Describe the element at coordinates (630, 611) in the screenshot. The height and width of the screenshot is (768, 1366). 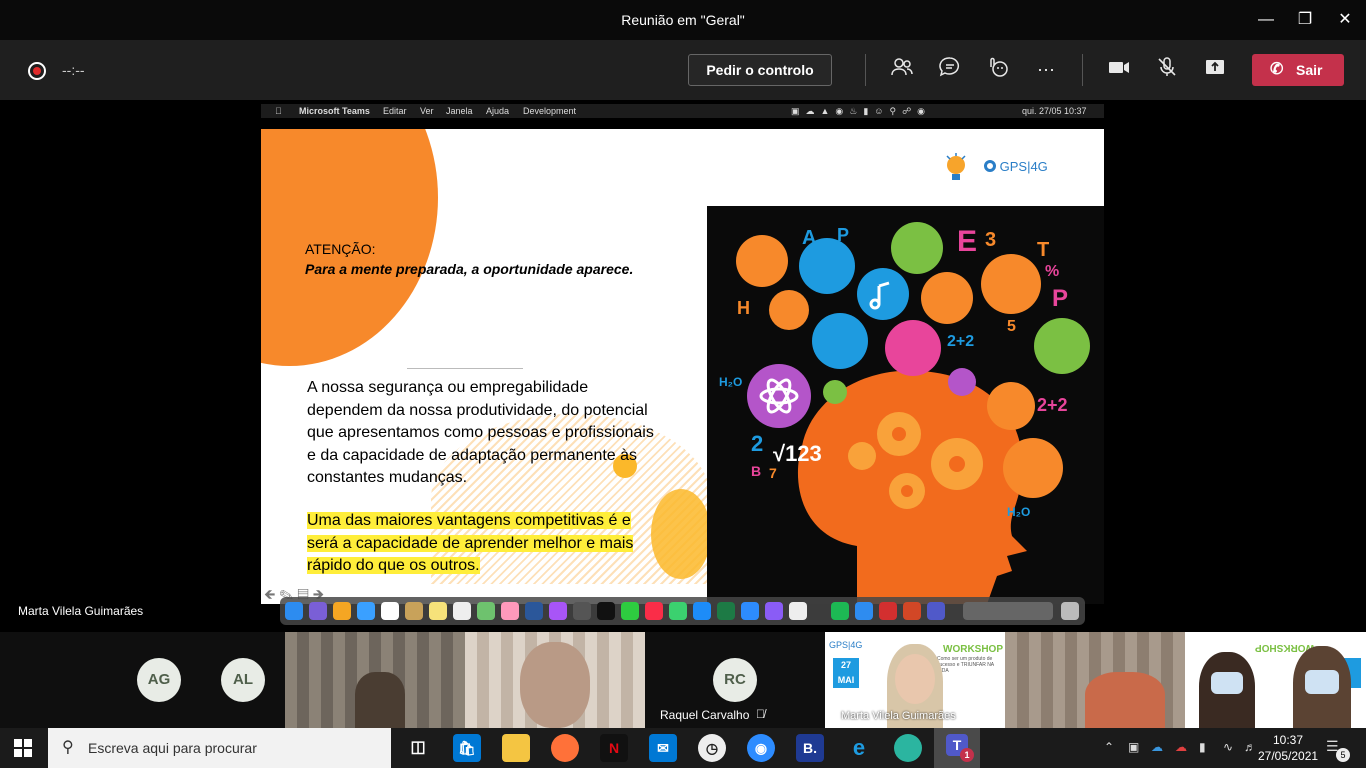
I see `facetime-icon` at that location.